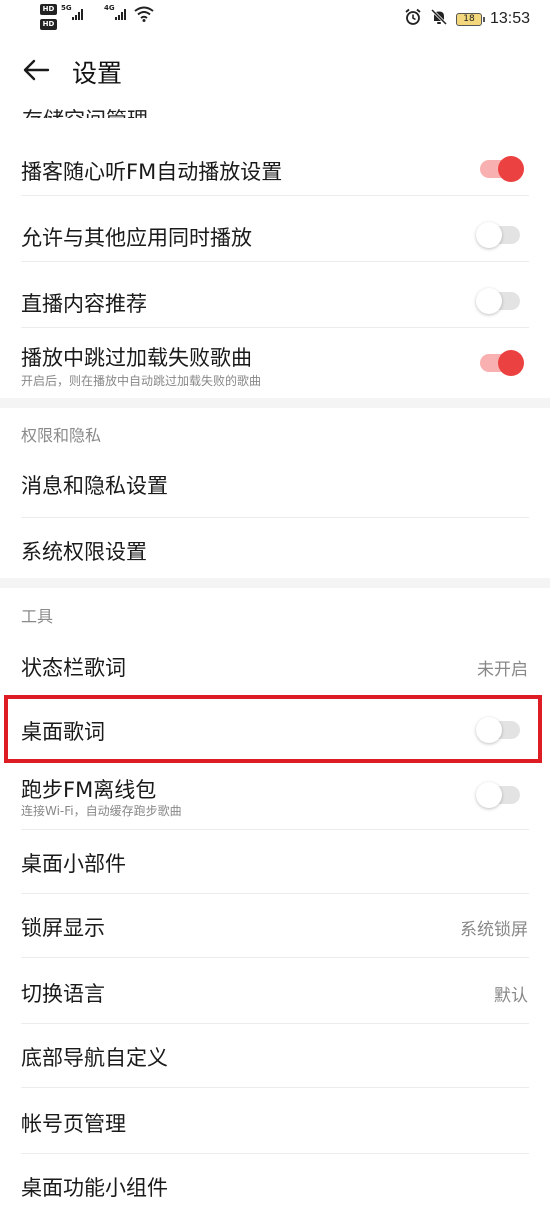 This screenshot has height=1221, width=550. I want to click on item-label: 桌面功能小组件, so click(94, 1188).